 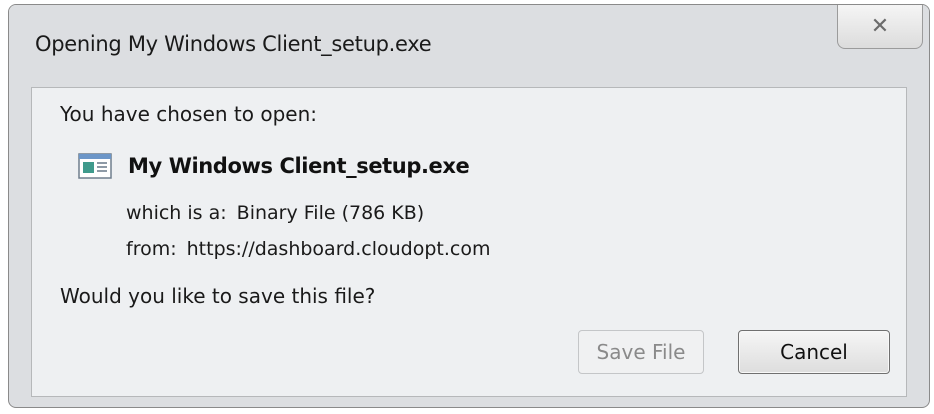 What do you see at coordinates (176, 213) in the screenshot?
I see `file-type-label: which is a:` at bounding box center [176, 213].